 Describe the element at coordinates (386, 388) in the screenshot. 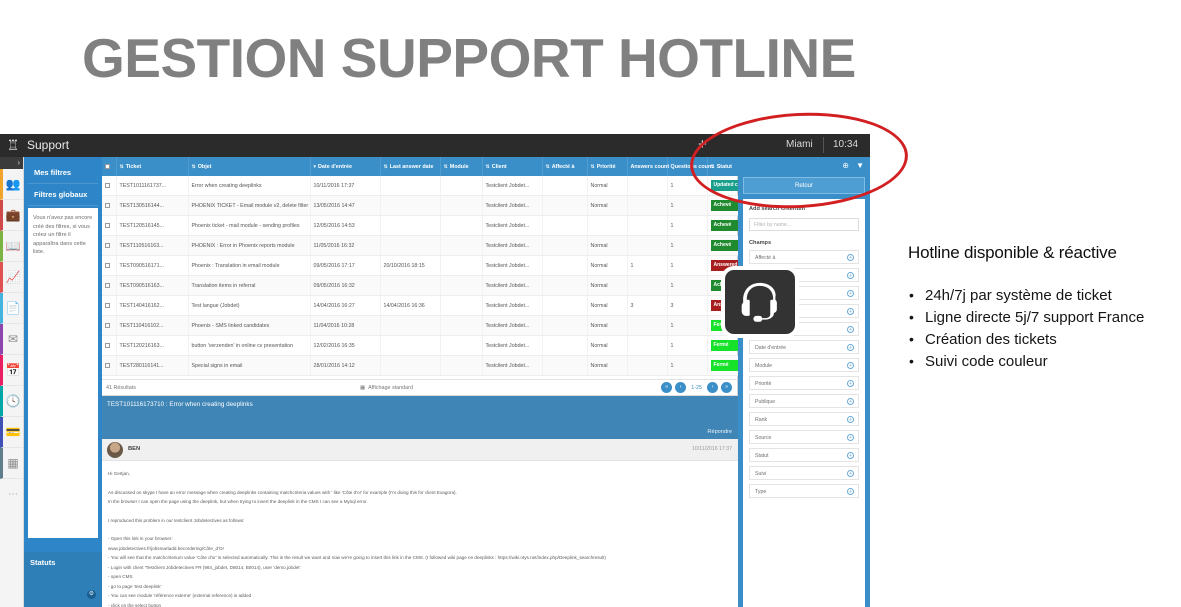

I see `display-mode: ▦ Affichage standard` at that location.